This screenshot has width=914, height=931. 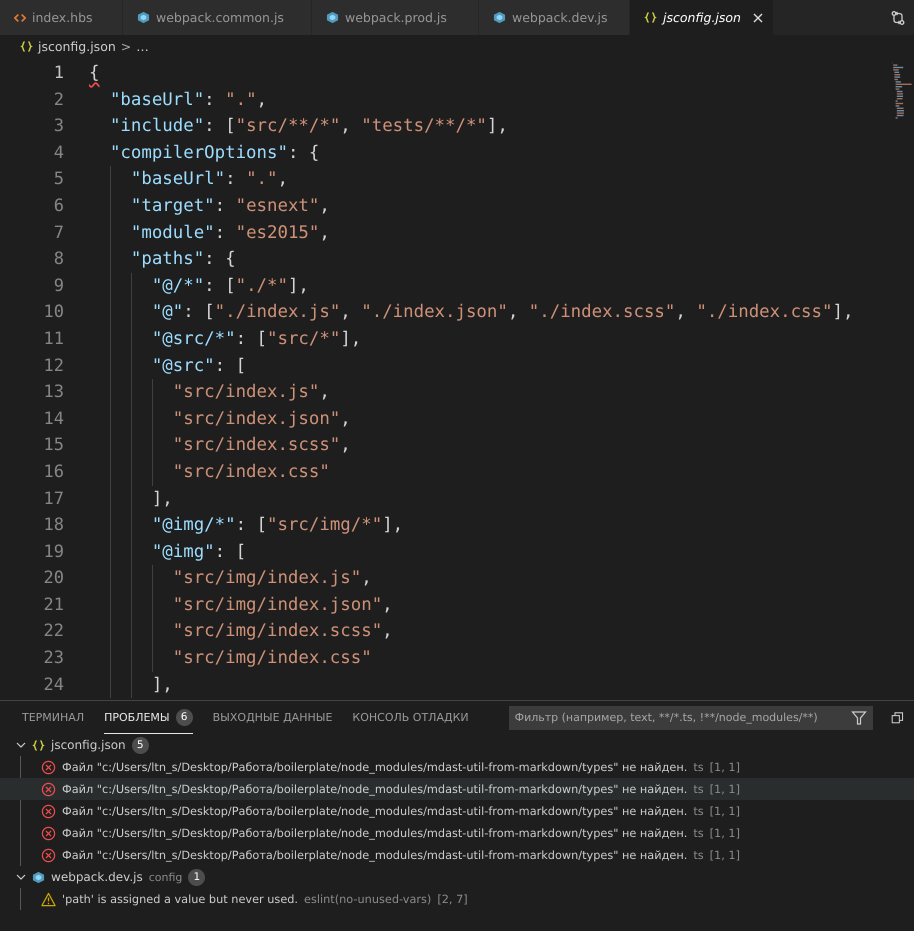 What do you see at coordinates (183, 259) in the screenshot?
I see `code-line: "paths": {` at bounding box center [183, 259].